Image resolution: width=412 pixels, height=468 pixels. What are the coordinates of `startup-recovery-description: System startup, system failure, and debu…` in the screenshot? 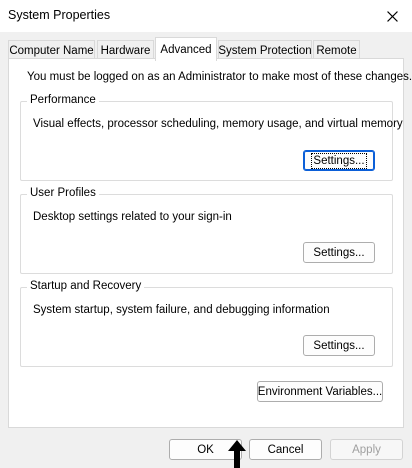 It's located at (181, 310).